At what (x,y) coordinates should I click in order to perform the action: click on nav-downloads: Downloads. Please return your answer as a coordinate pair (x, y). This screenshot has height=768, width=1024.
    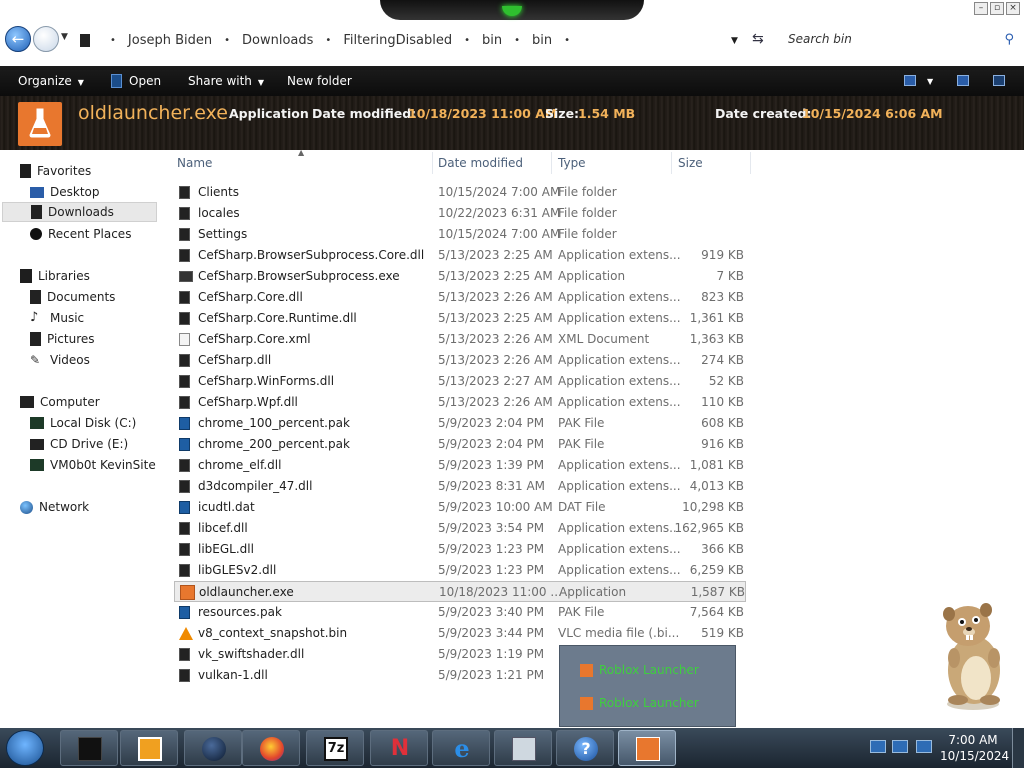
    Looking at the image, I should click on (79, 212).